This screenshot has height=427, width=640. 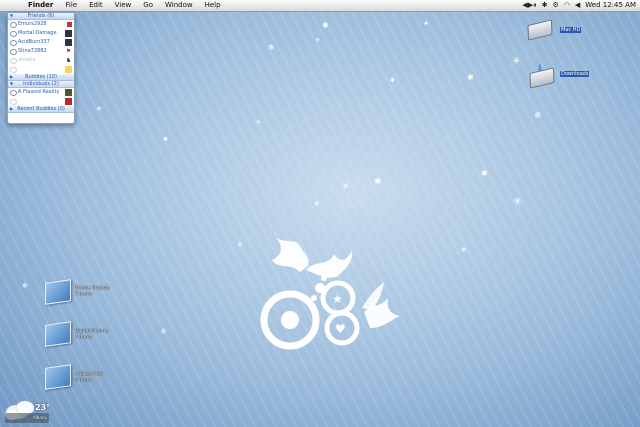 What do you see at coordinates (577, 5) in the screenshot?
I see `volume-icon: ◀` at bounding box center [577, 5].